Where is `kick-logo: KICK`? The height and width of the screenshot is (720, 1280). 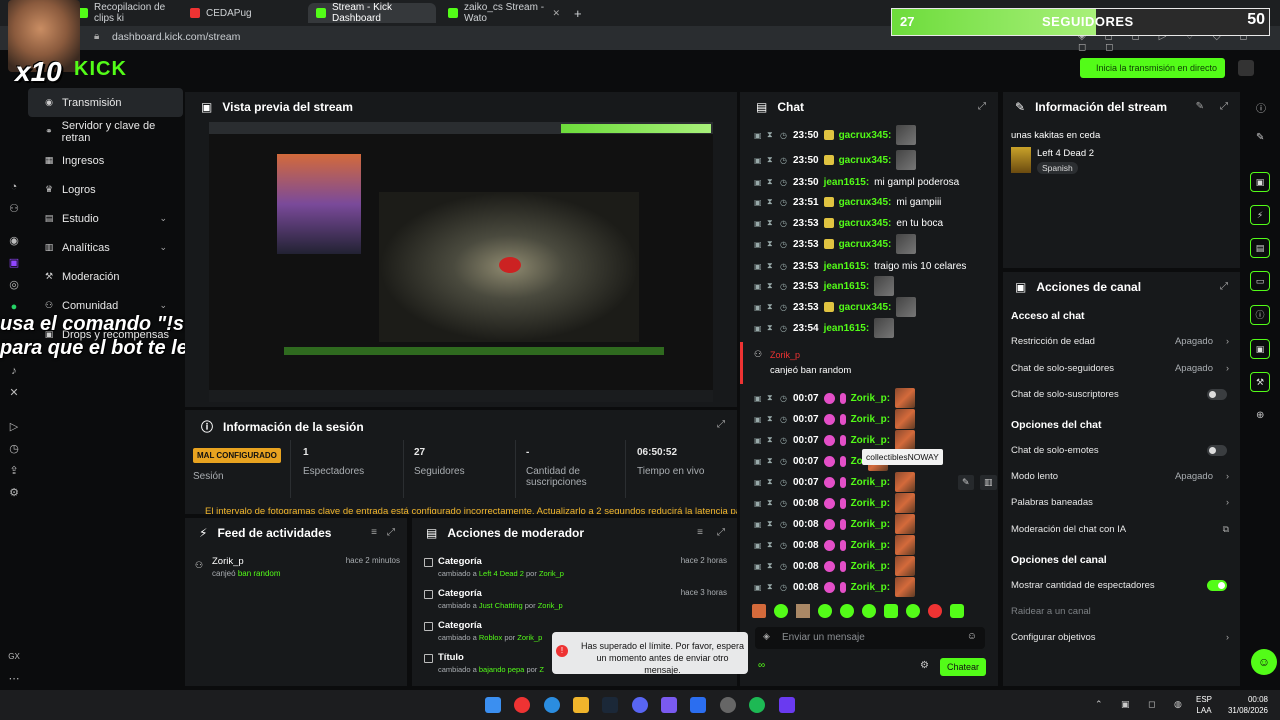 kick-logo: KICK is located at coordinates (100, 69).